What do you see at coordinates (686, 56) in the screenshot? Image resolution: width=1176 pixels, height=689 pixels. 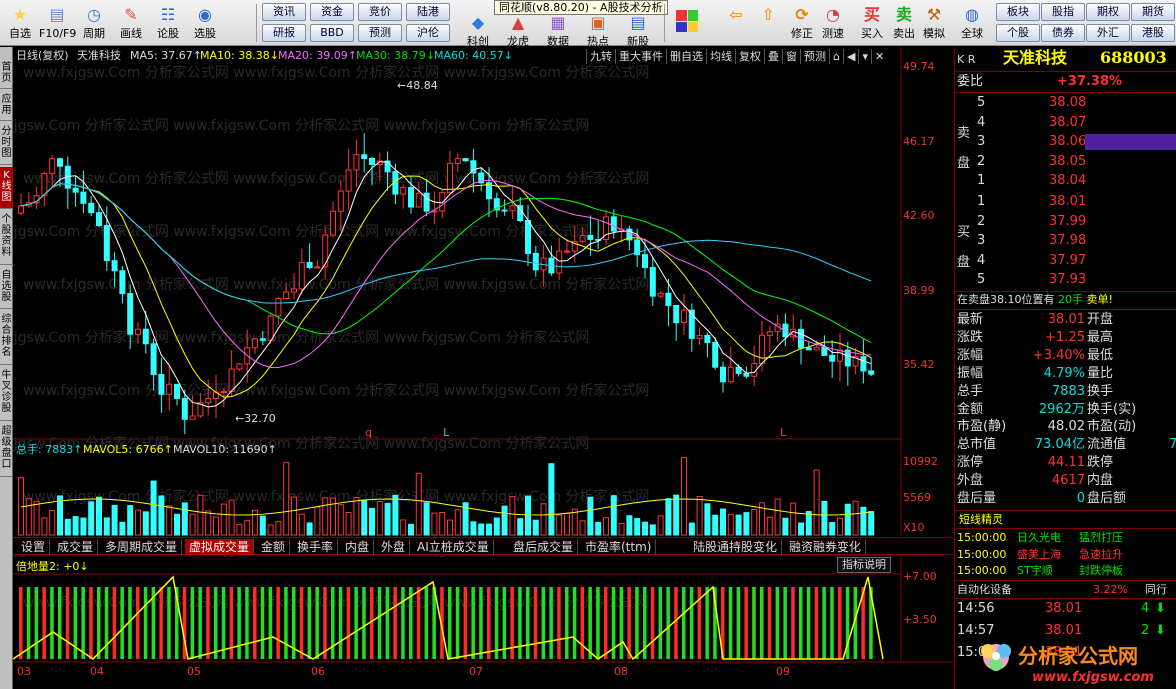 I see `chart-tool-button: 删自选` at bounding box center [686, 56].